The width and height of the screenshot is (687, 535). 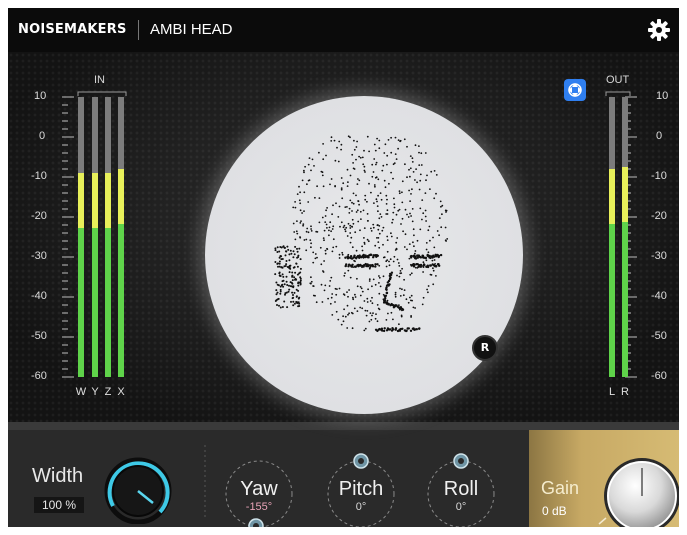 I want to click on in-channel-label: W, so click(x=81, y=392).